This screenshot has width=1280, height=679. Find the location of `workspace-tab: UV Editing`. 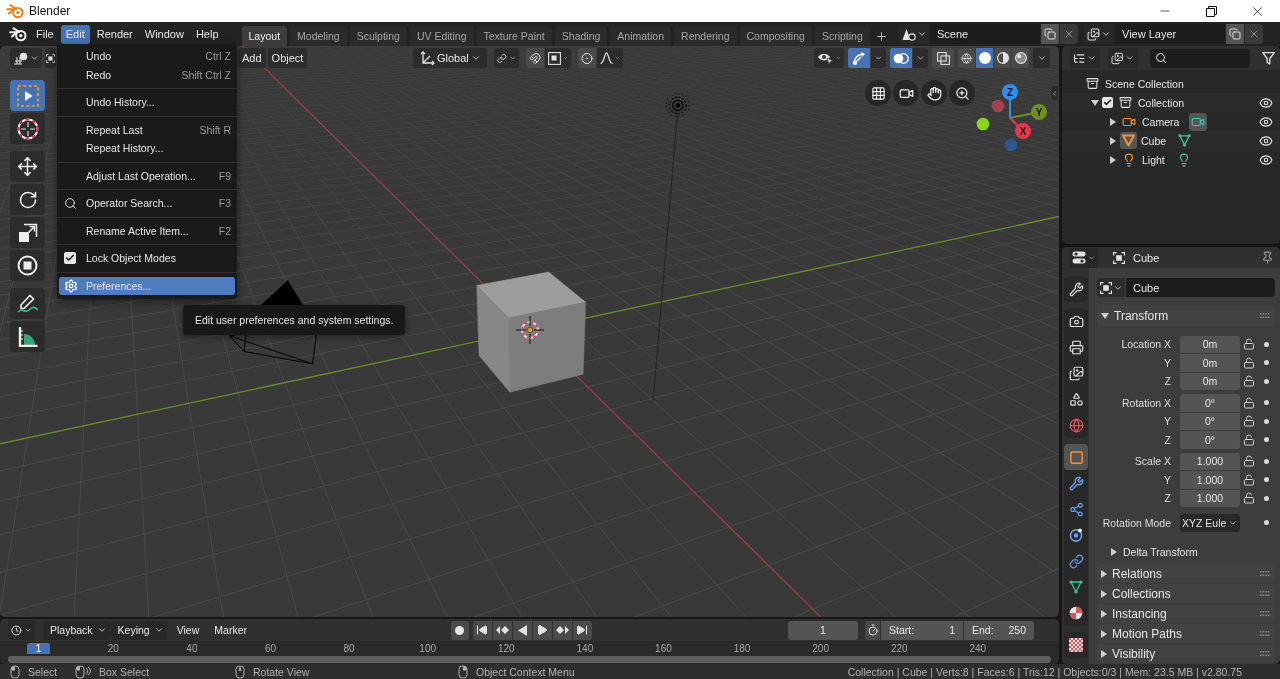

workspace-tab: UV Editing is located at coordinates (441, 36).